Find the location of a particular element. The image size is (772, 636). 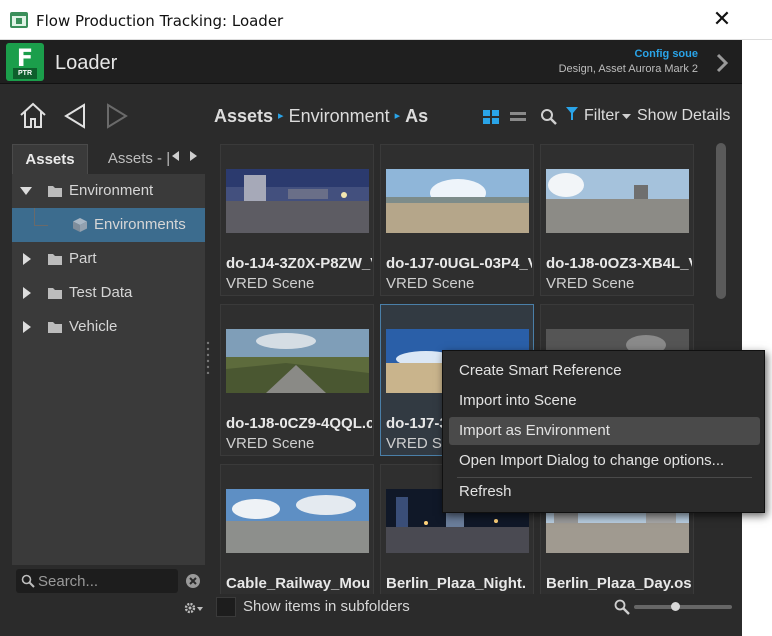

window-title: Flow Production Tracking: Loader is located at coordinates (160, 21).